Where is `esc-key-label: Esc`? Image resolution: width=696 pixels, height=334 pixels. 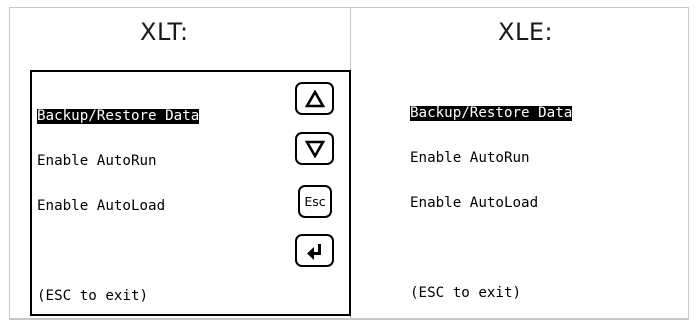 esc-key-label: Esc is located at coordinates (315, 201).